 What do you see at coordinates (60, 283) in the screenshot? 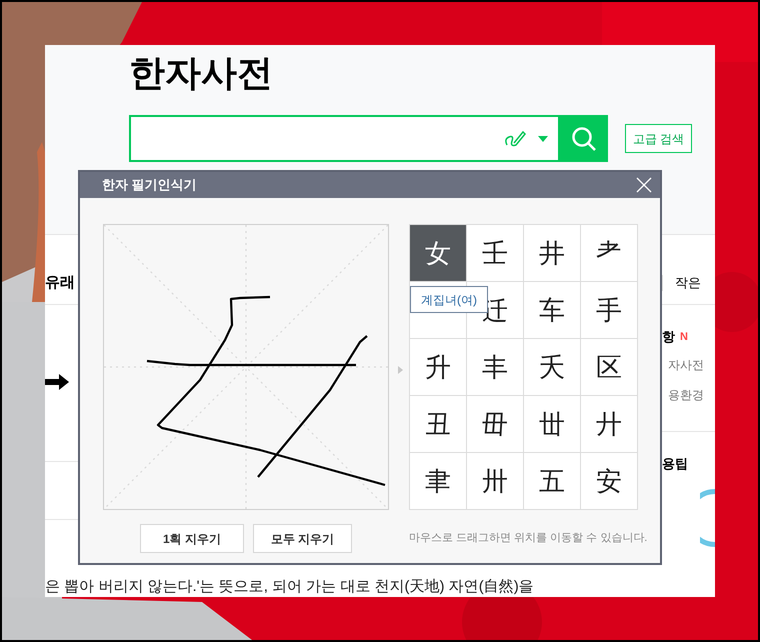
I see `section-label: 유래` at bounding box center [60, 283].